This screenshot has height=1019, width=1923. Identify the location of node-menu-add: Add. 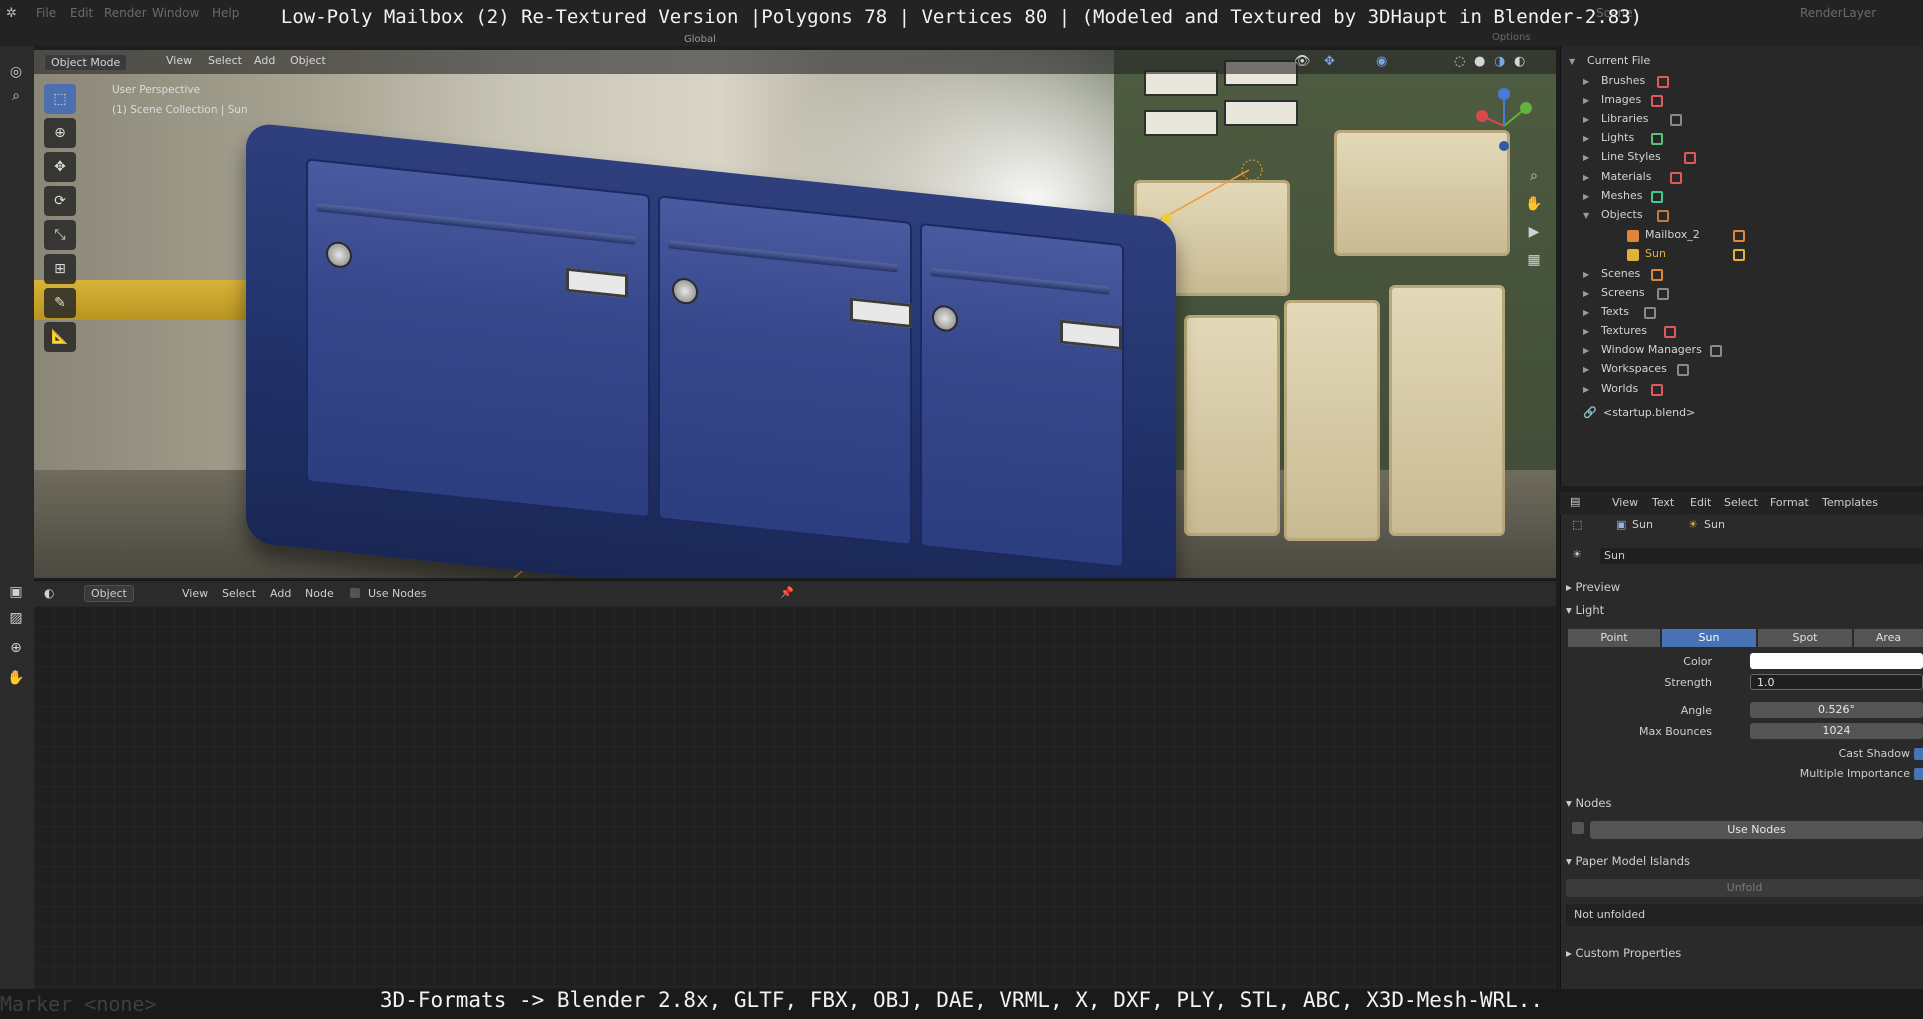
(280, 593).